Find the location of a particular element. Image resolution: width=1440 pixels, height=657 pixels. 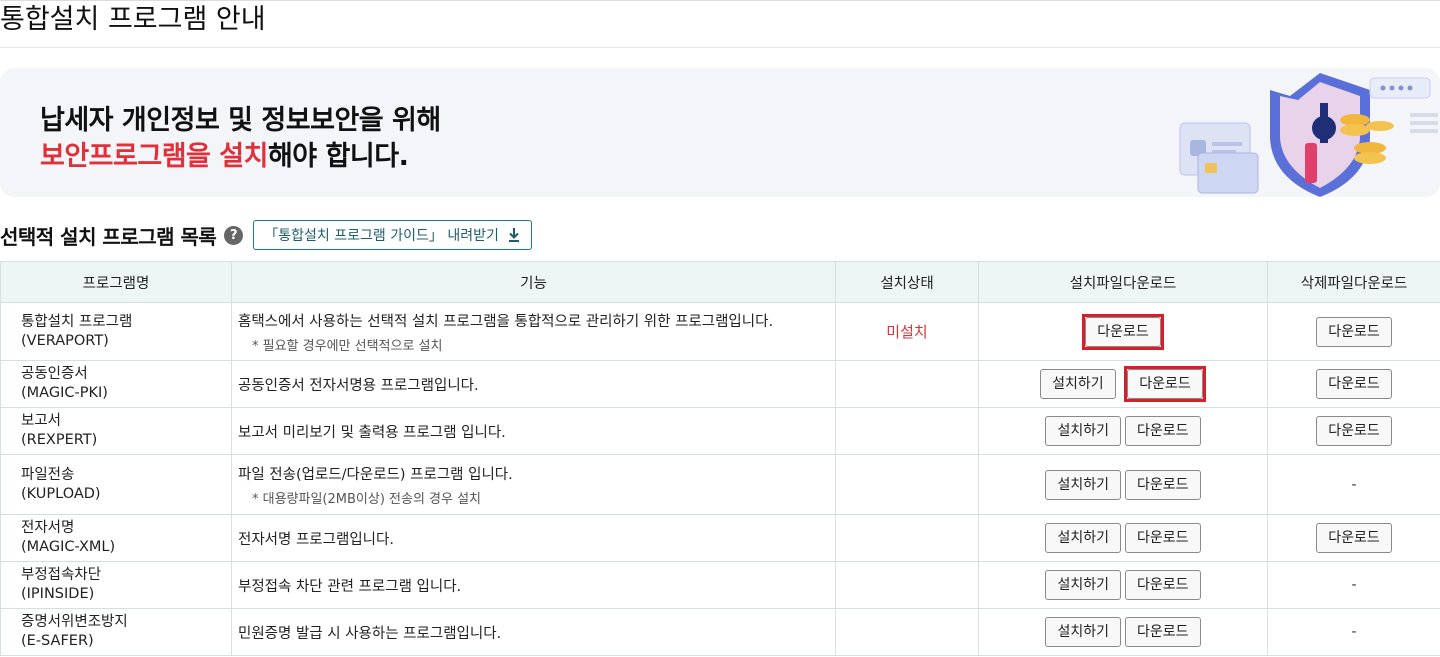

section-header: 선택적 설치 프로그램 목록 ? 「통합설치 프로그램 가이드」 내려받기 is located at coordinates (266, 235).